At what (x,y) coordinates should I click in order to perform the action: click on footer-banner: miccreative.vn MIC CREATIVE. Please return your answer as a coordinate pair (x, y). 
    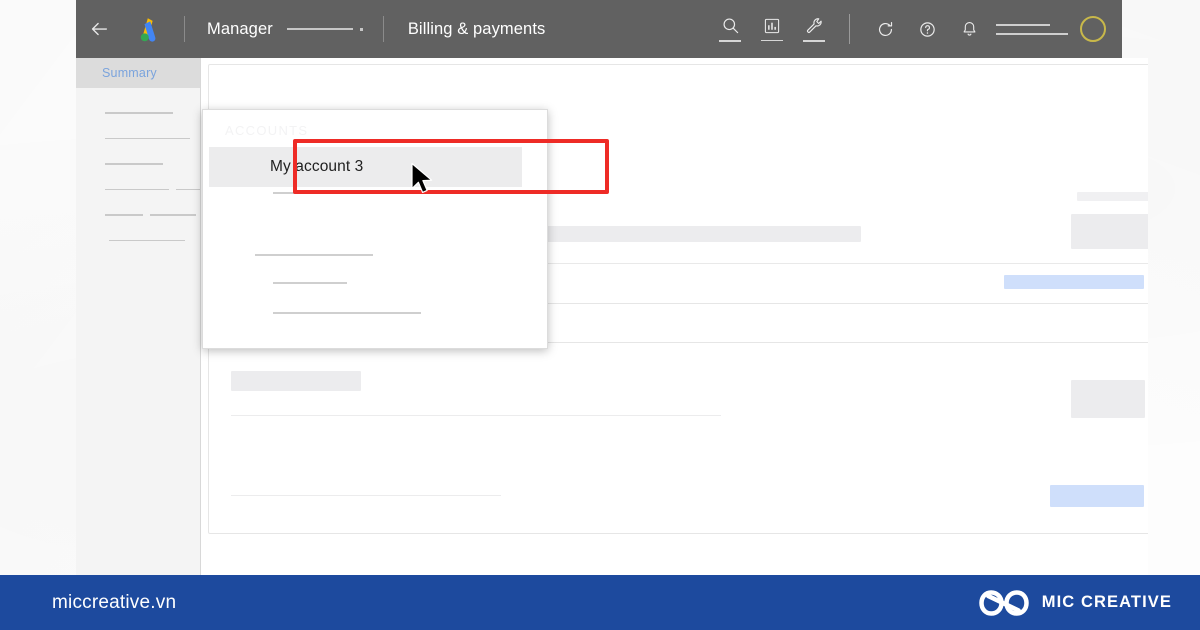
    Looking at the image, I should click on (600, 602).